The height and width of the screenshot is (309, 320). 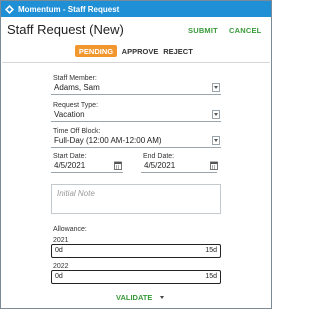 What do you see at coordinates (245, 30) in the screenshot?
I see `cancel-button: CANCEL` at bounding box center [245, 30].